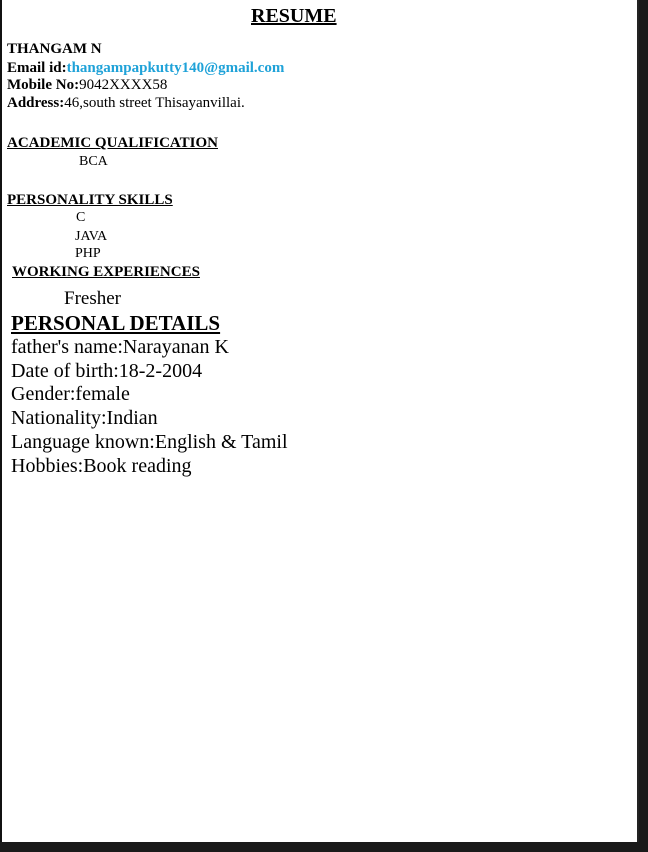 Image resolution: width=648 pixels, height=852 pixels. Describe the element at coordinates (107, 371) in the screenshot. I see `personal-detail-line: Date of birth:18-2-2004` at that location.